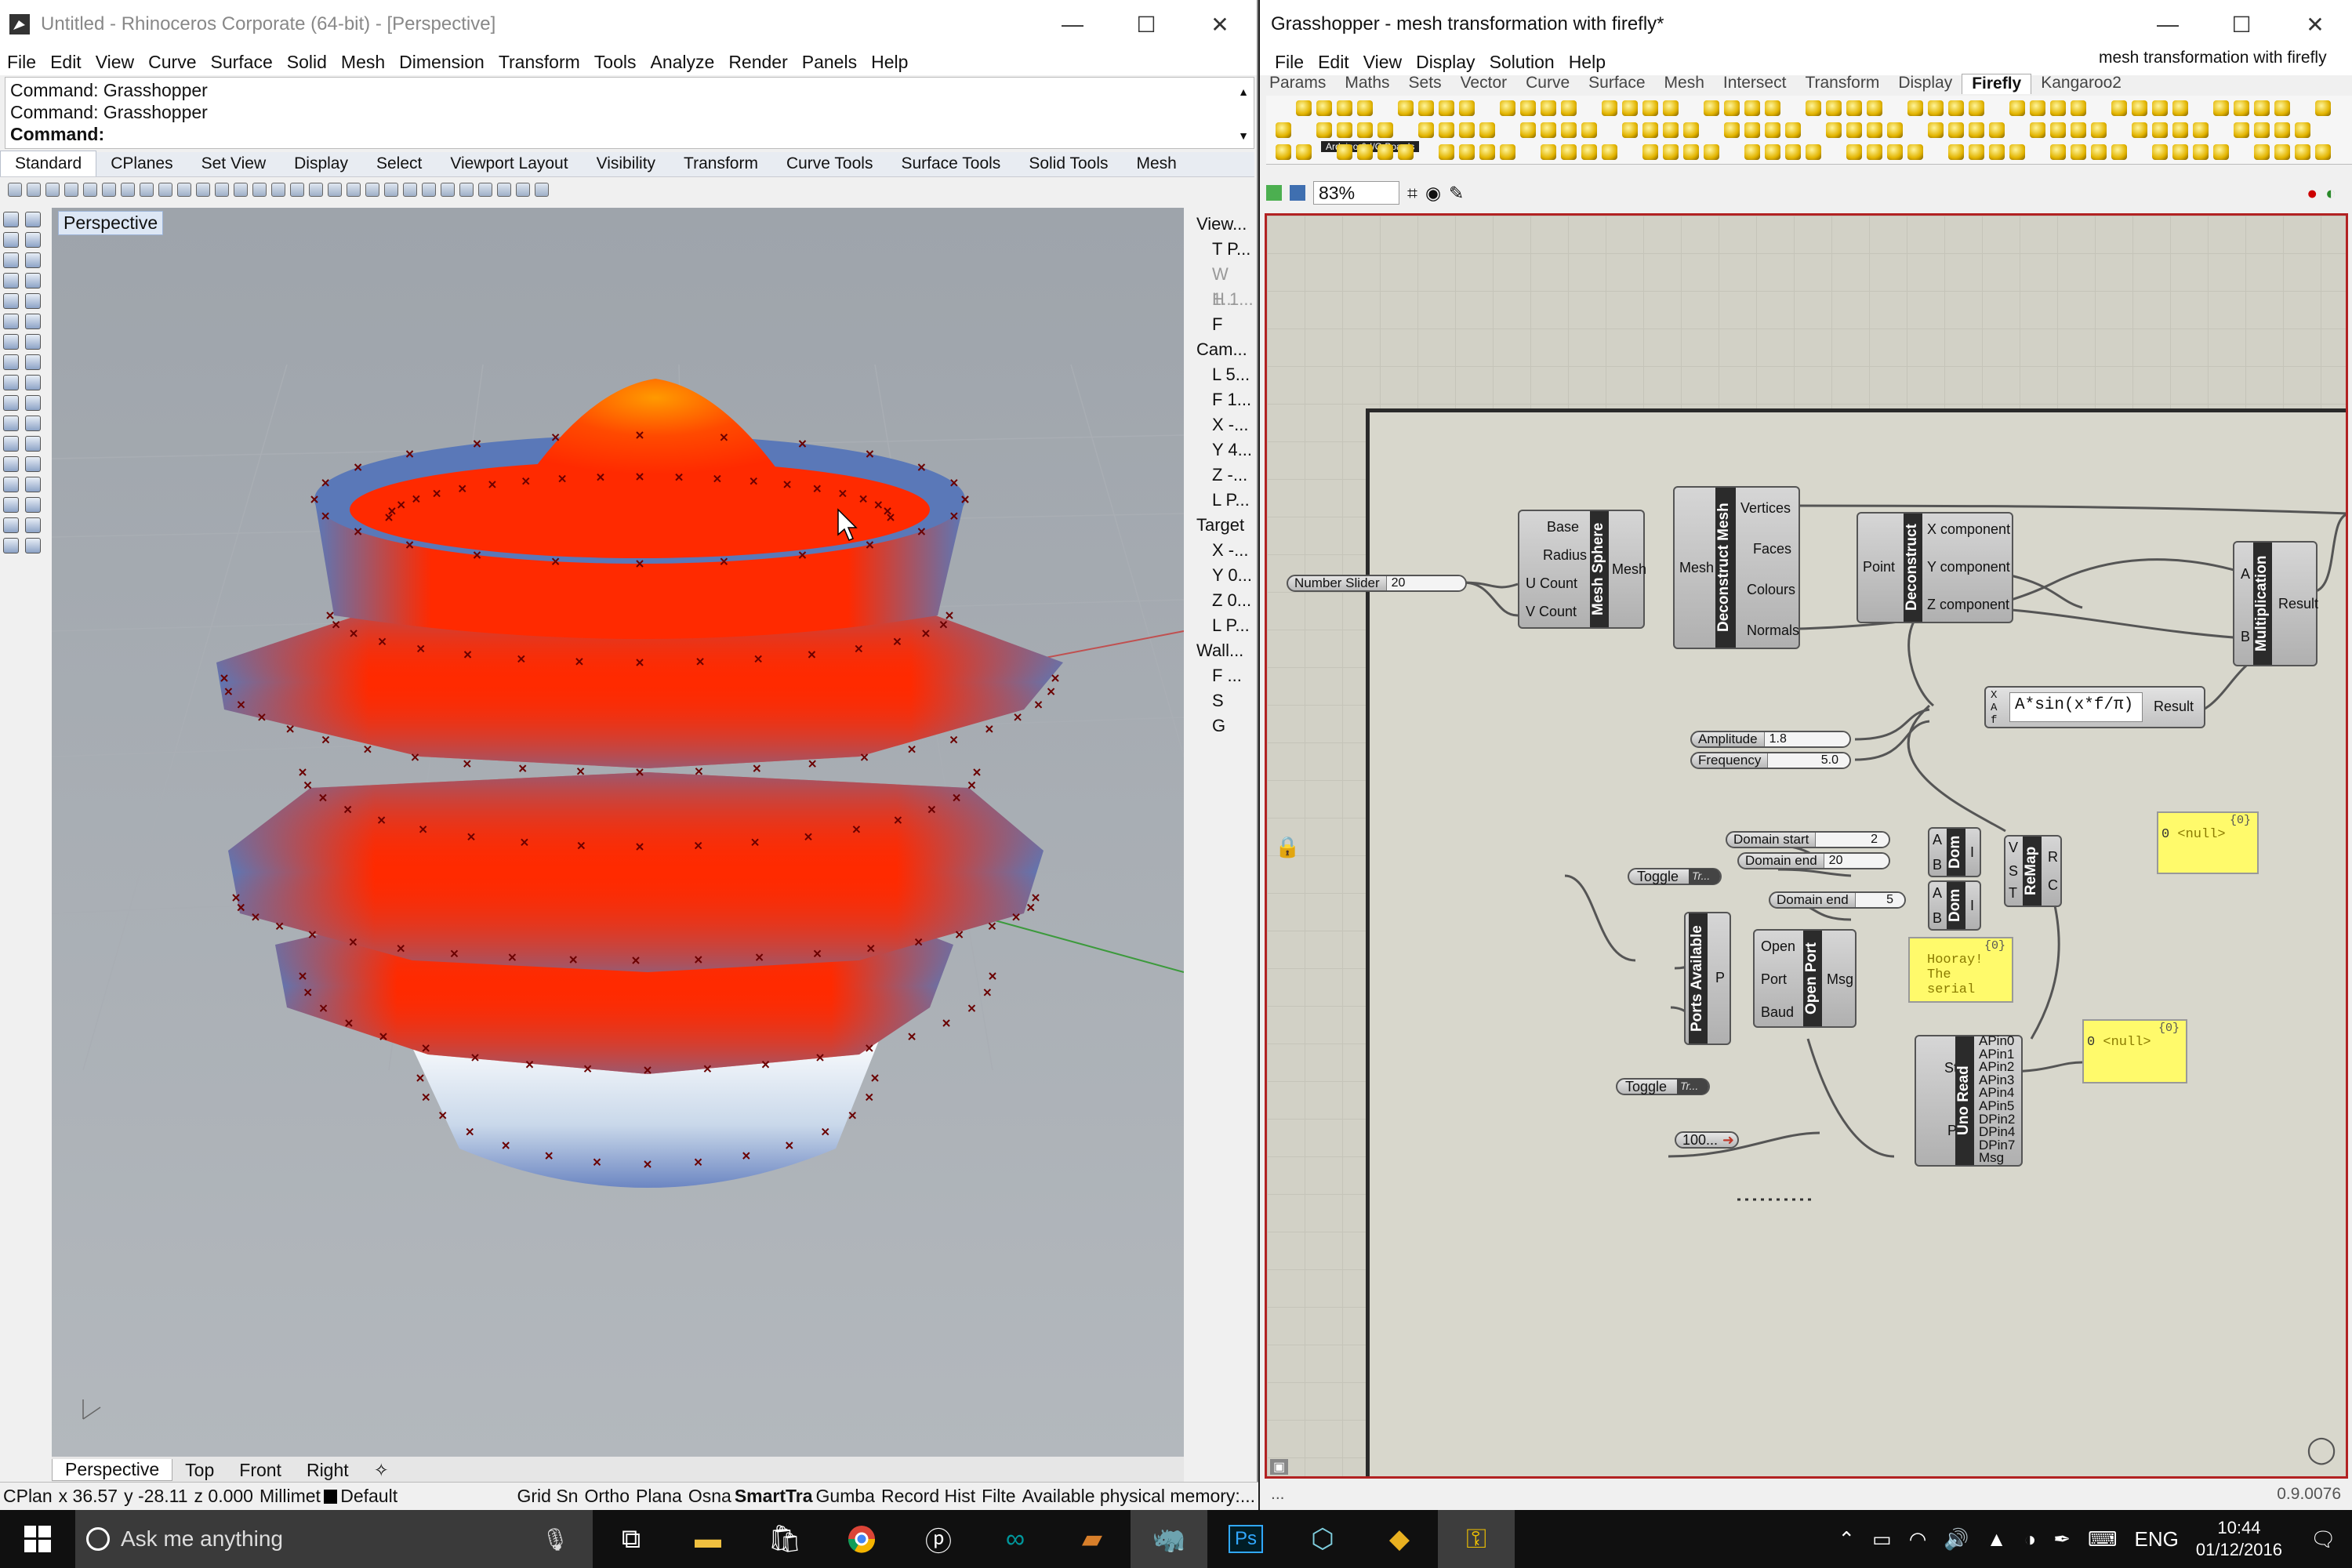 This screenshot has width=2352, height=1568. I want to click on input-port: S, so click(2013, 872).